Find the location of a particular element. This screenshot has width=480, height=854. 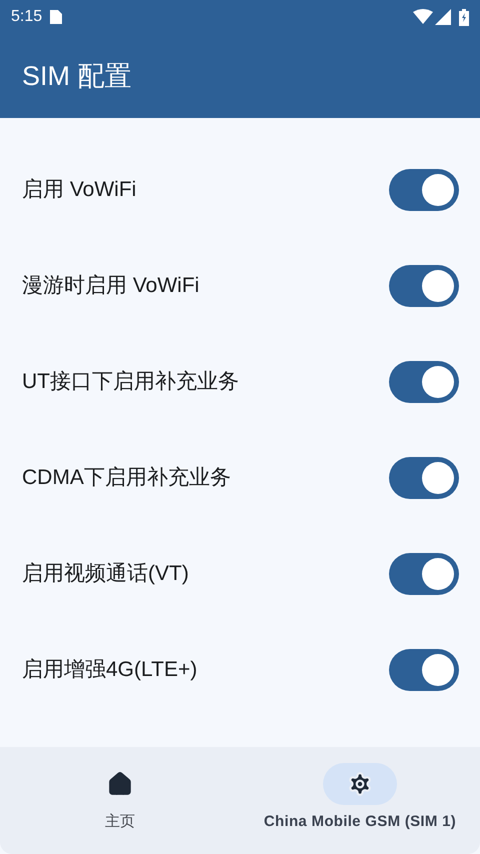

setting-label: 启用增强4G(LTE+) is located at coordinates (110, 670).